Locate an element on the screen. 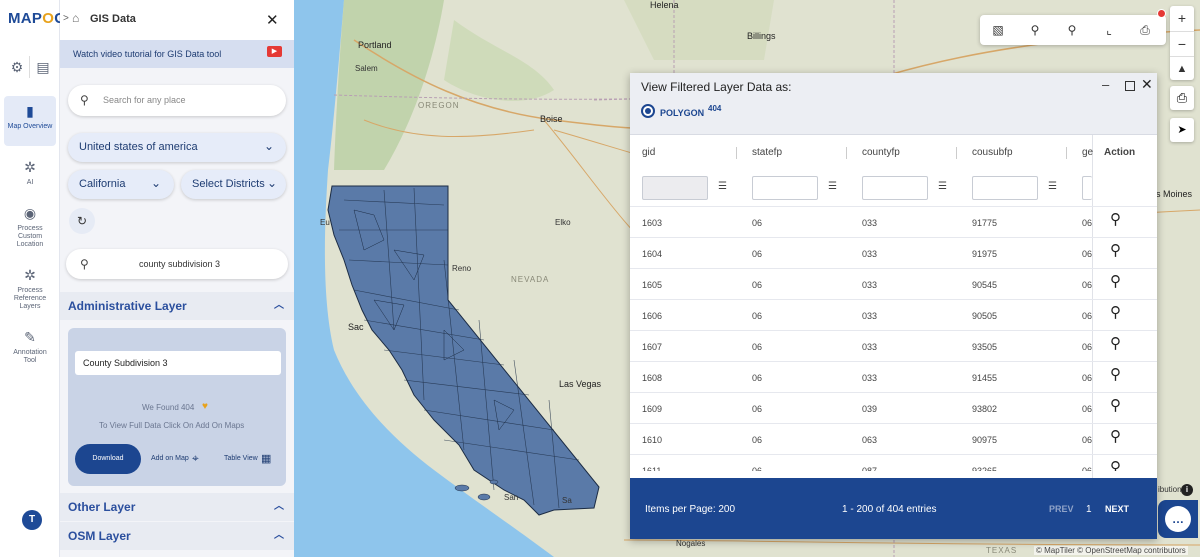  layer-search-input: county subdivision 3 is located at coordinates (179, 264).